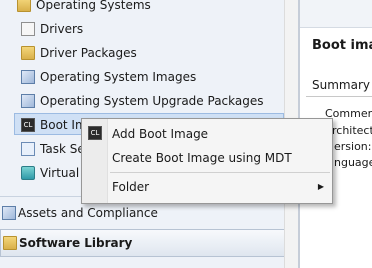 The width and height of the screenshot is (372, 268). I want to click on menu-item-create-boot-image-mdt: Create Boot Image using MDT, so click(207, 158).